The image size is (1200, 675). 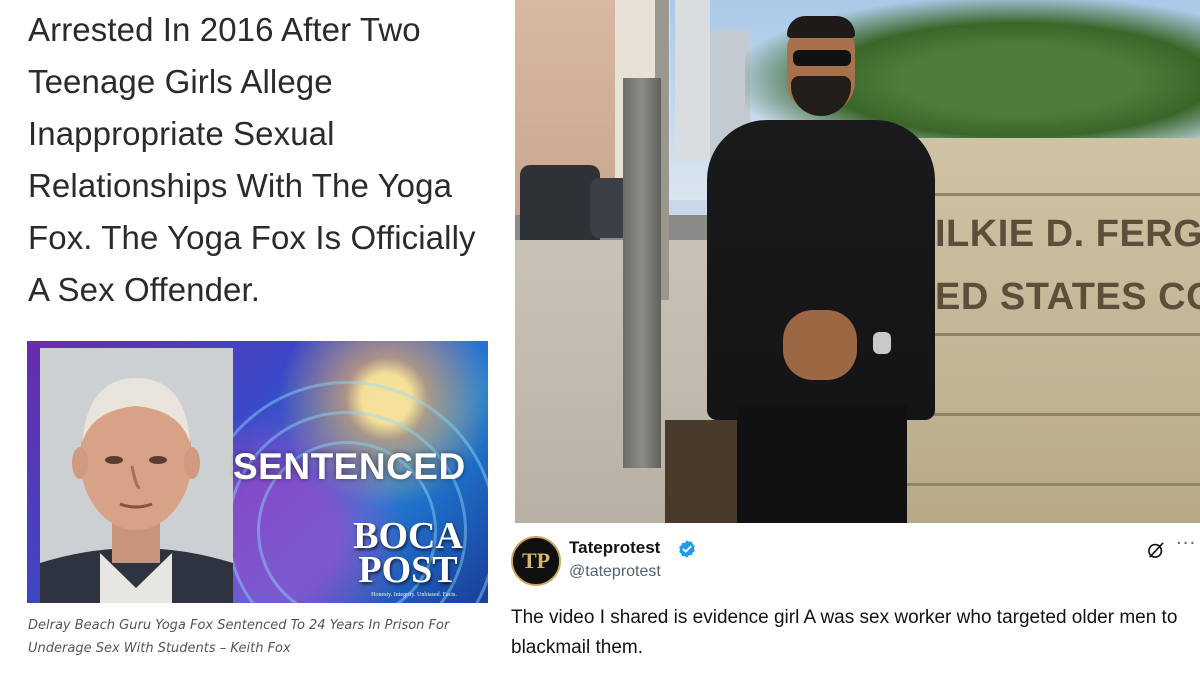 I want to click on hands-gesture, so click(x=820, y=345).